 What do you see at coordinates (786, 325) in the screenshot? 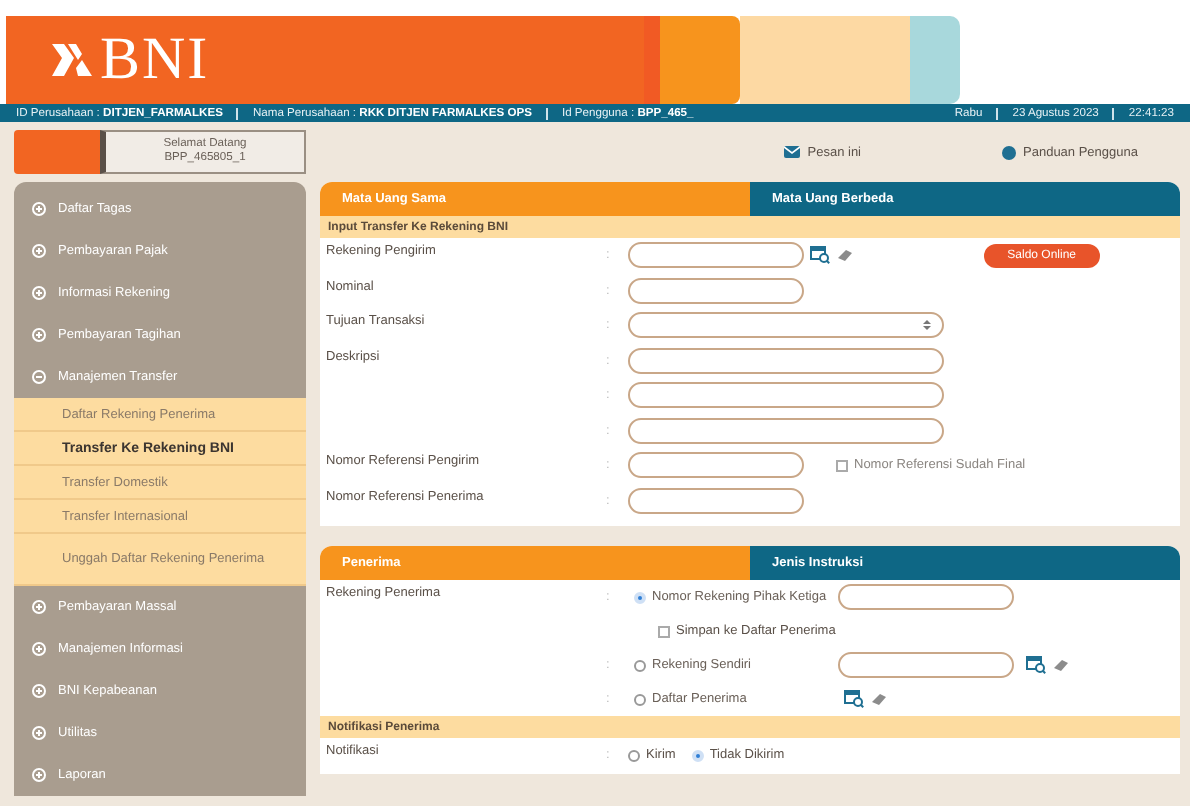
I see `dropdown` at bounding box center [786, 325].